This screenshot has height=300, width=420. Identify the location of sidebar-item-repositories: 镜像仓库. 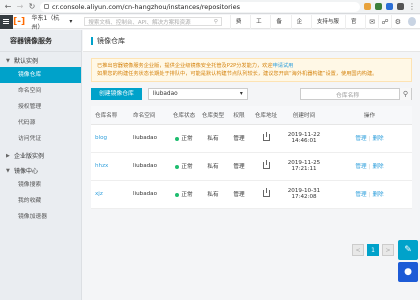
(40, 75).